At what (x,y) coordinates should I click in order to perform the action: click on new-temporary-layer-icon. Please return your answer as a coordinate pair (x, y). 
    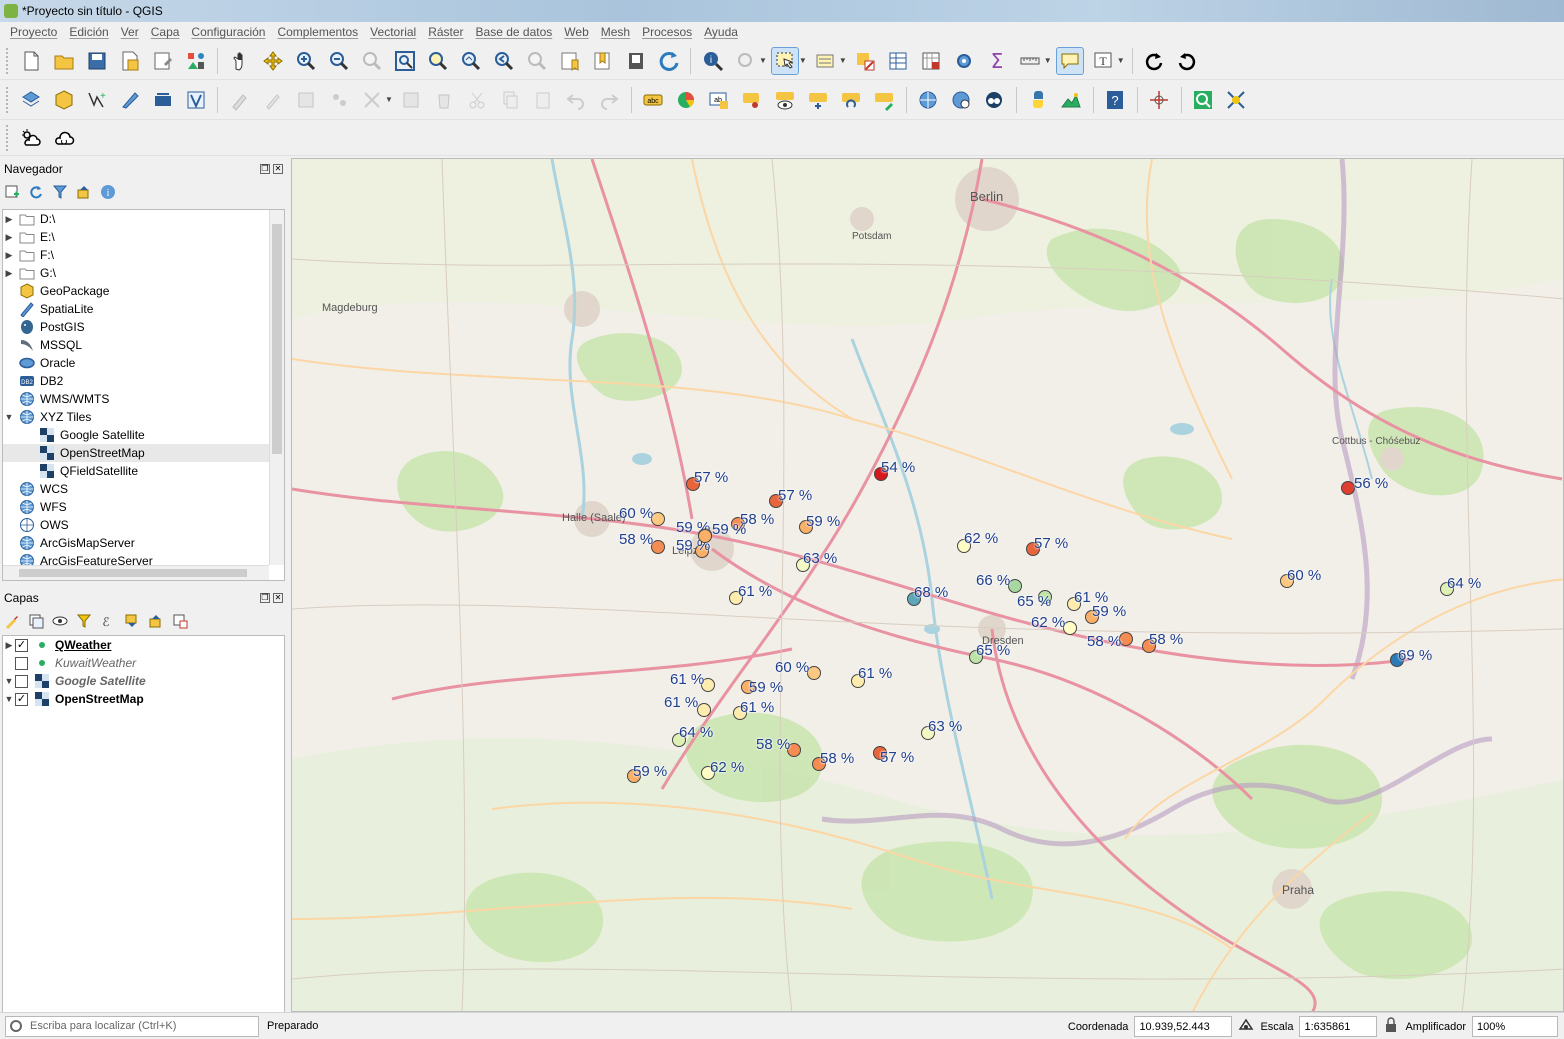
    Looking at the image, I should click on (163, 100).